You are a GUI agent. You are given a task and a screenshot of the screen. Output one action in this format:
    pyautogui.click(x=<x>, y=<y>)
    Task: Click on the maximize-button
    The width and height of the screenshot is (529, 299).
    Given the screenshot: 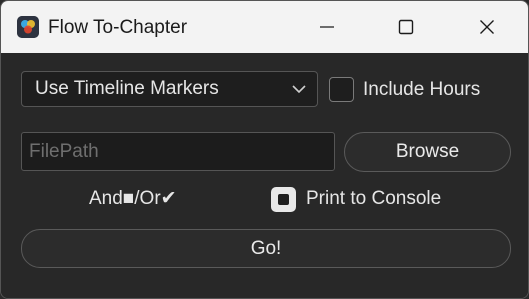 What is the action you would take?
    pyautogui.click(x=406, y=27)
    